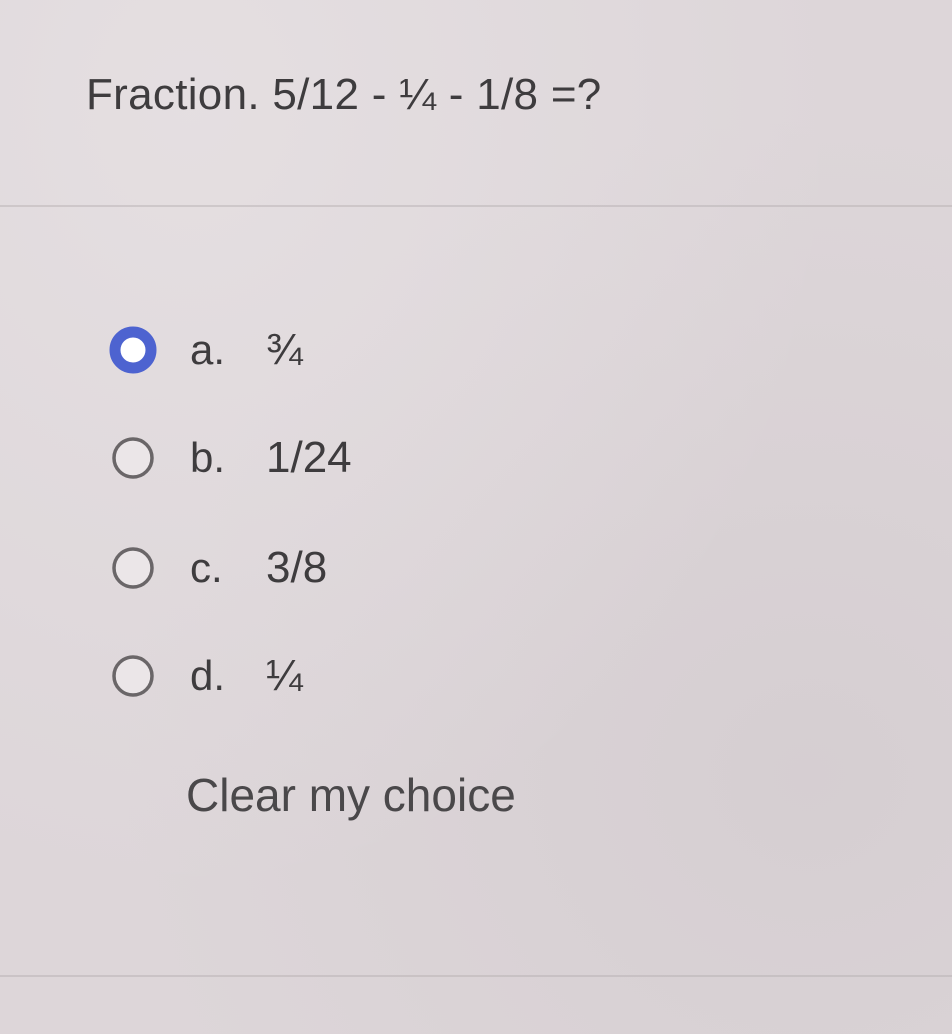  I want to click on option-letter: c., so click(206, 567).